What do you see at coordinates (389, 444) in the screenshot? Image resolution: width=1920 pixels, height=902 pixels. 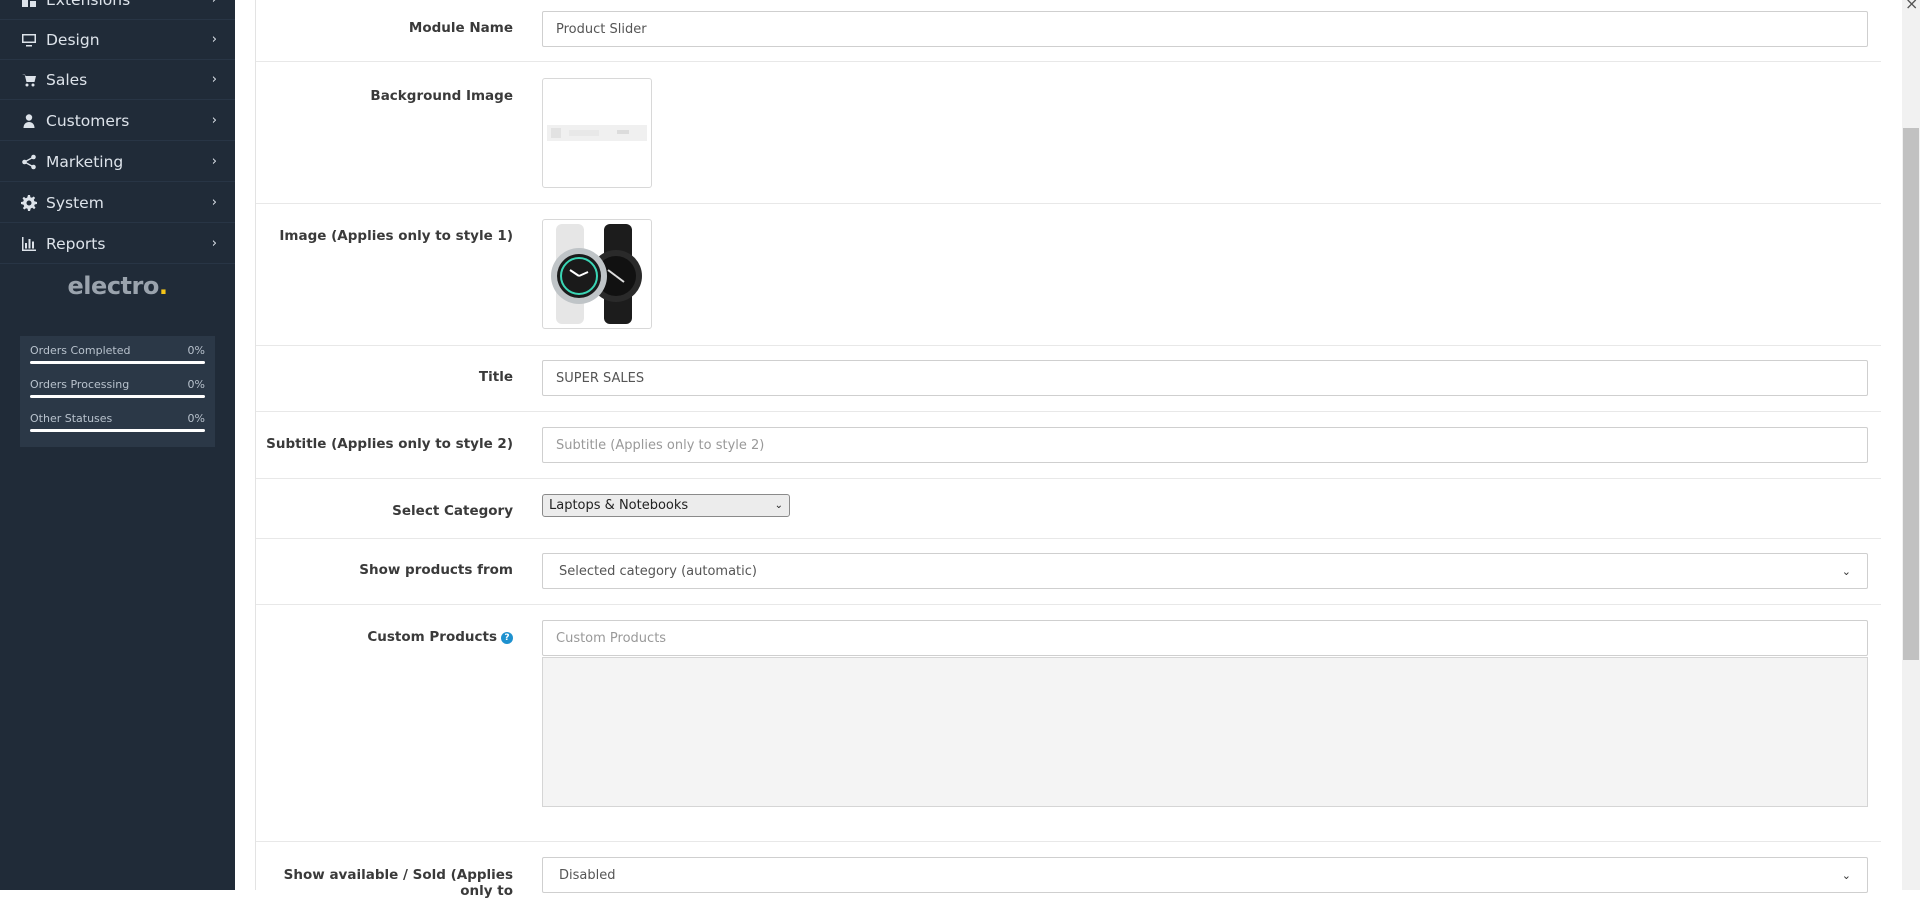 I see `field-label: Subtitle (Applies only to style 2)` at bounding box center [389, 444].